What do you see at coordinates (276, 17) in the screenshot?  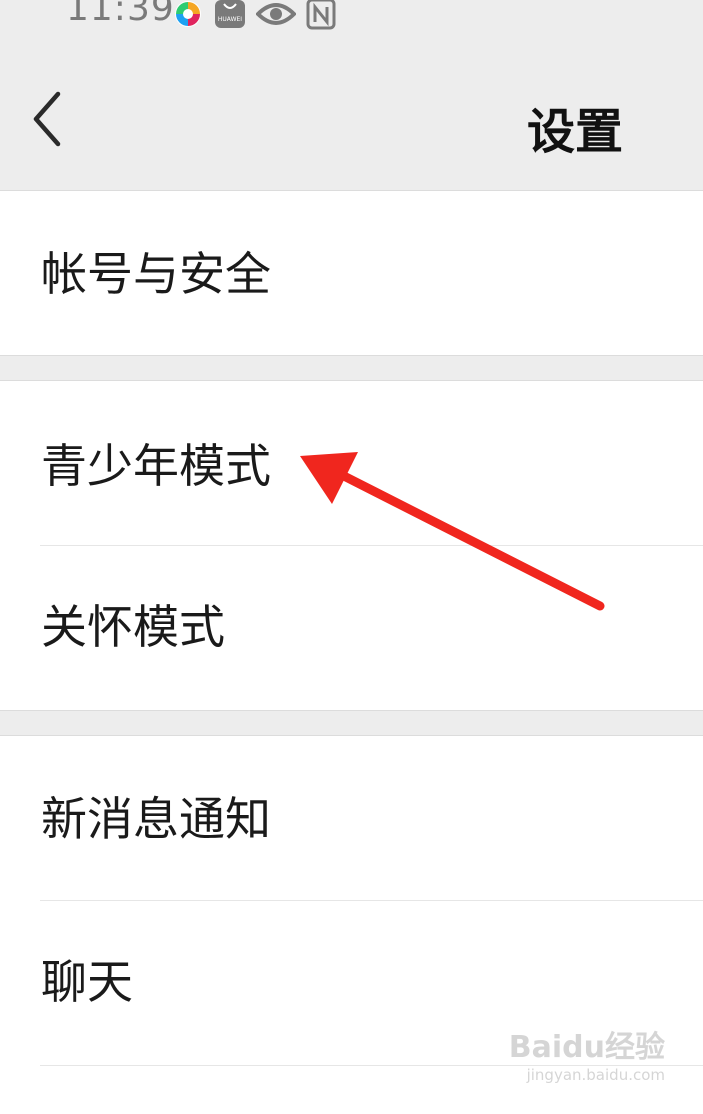 I see `eye-icon` at bounding box center [276, 17].